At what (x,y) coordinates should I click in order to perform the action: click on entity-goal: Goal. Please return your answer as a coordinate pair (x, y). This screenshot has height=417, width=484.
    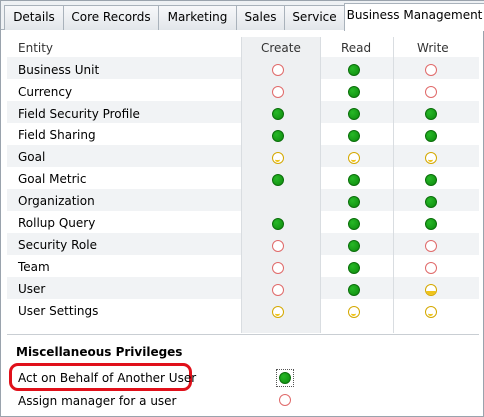
    Looking at the image, I should click on (32, 157).